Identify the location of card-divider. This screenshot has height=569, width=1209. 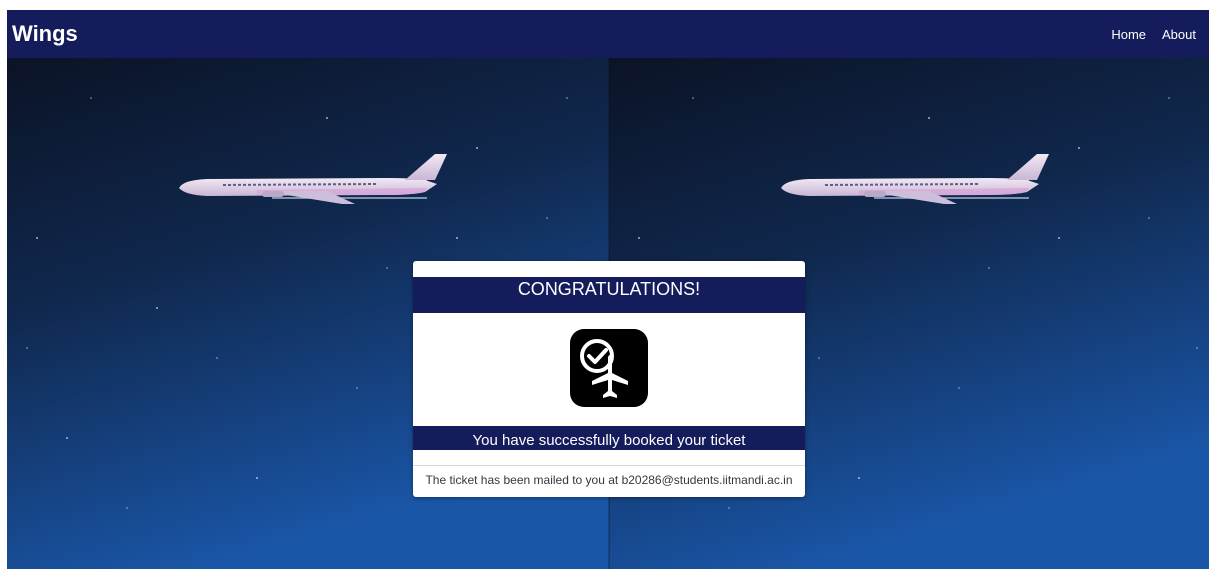
(609, 465).